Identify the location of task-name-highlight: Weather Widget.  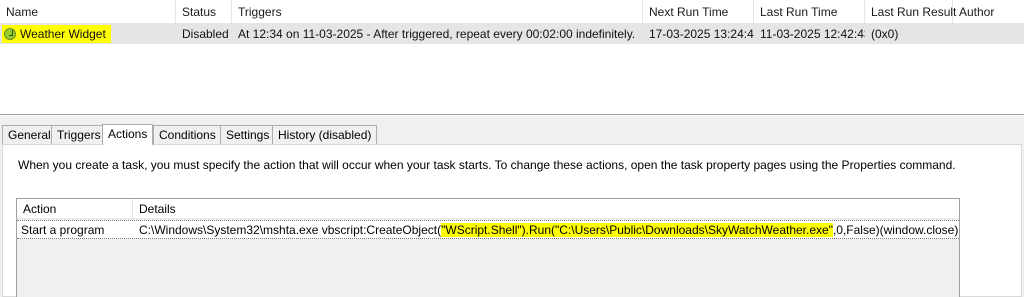
(56, 34).